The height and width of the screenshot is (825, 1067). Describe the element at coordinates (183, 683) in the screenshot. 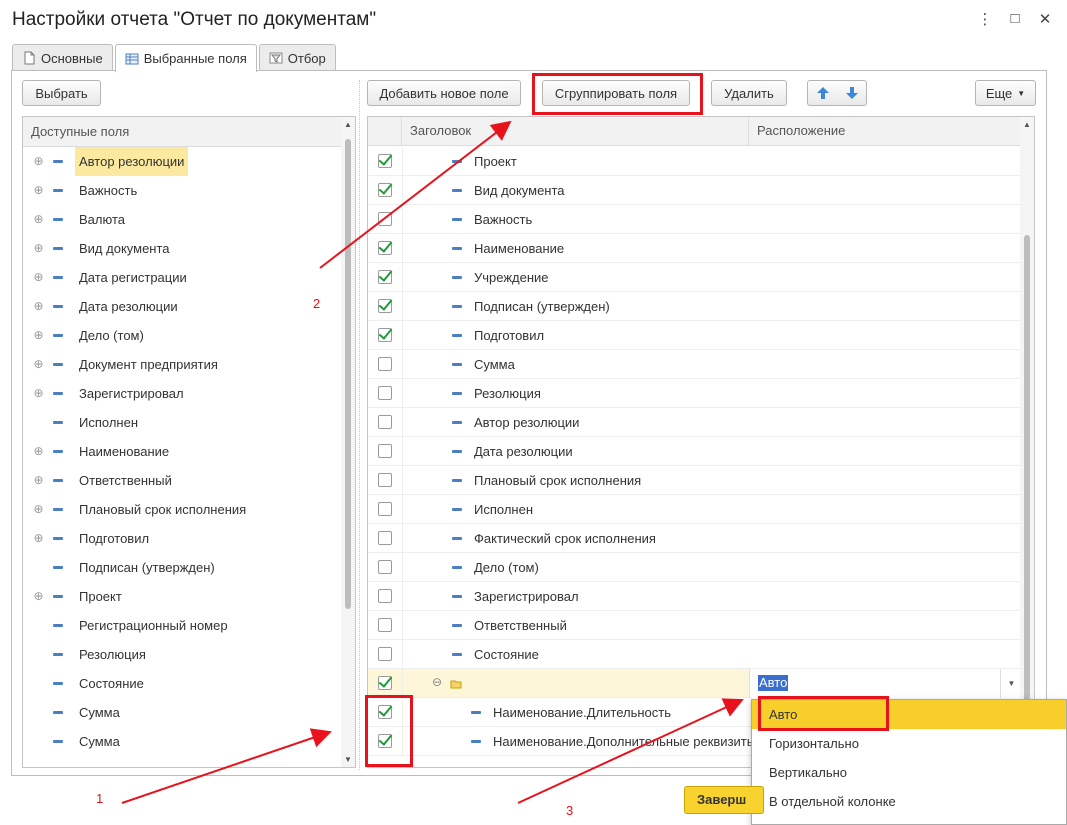

I see `available-field-item: Состояние` at that location.